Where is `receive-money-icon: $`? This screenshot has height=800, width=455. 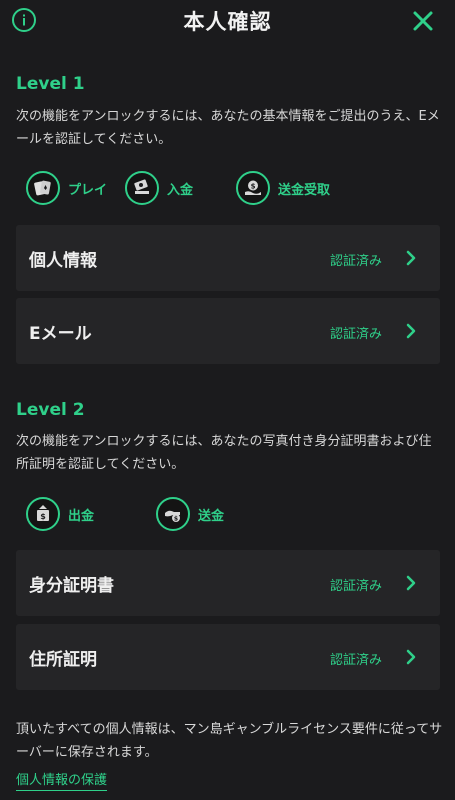 receive-money-icon: $ is located at coordinates (253, 188).